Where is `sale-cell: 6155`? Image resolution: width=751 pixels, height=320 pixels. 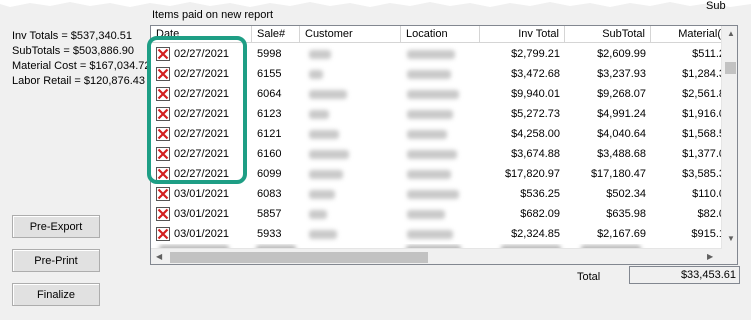 sale-cell: 6155 is located at coordinates (269, 74).